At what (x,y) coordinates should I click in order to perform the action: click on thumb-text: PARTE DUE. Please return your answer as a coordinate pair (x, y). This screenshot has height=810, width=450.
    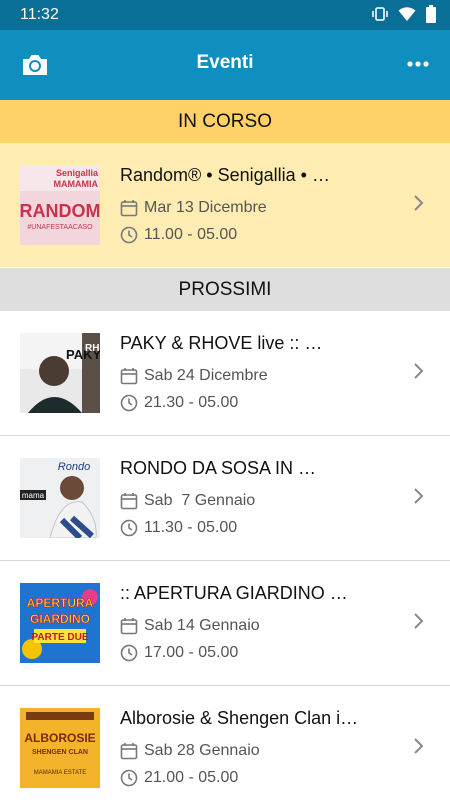
    Looking at the image, I should click on (59, 637).